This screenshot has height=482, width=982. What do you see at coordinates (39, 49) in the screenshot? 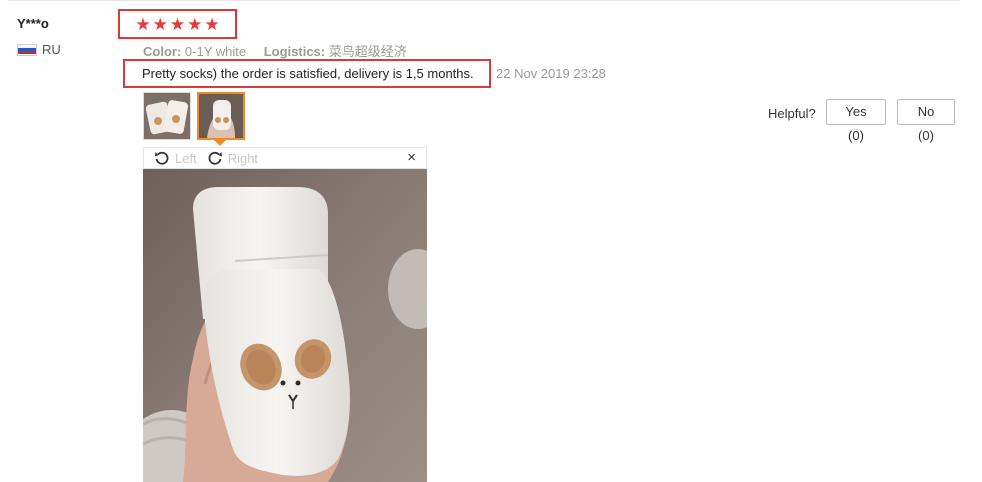
I see `reviewer-country: RU` at bounding box center [39, 49].